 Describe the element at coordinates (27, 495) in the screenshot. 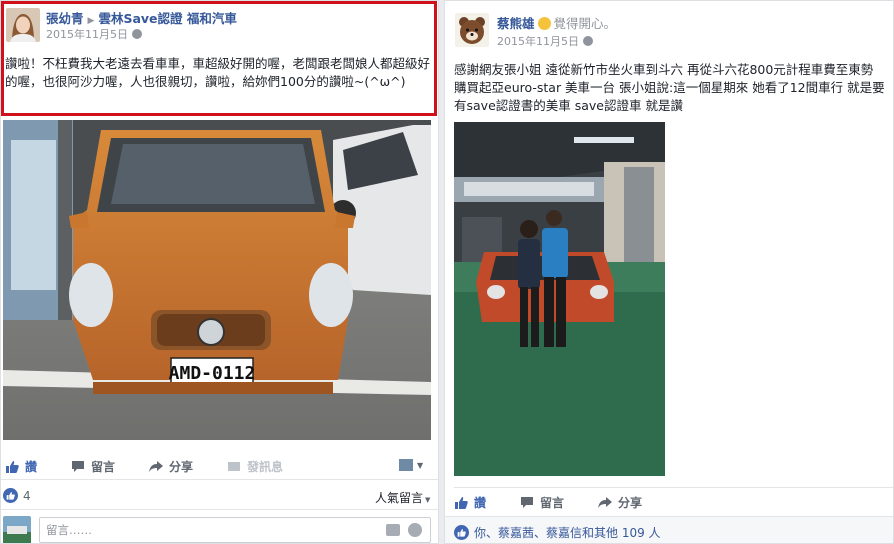

I see `reaction-count: 4` at that location.